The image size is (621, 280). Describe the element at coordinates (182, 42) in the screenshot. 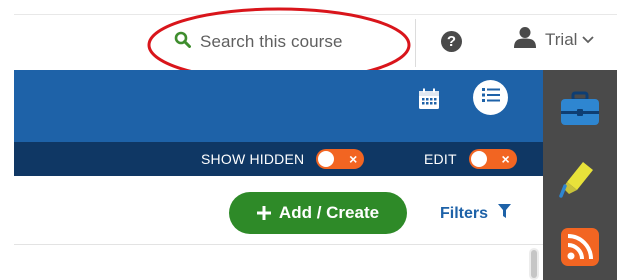

I see `search-icon` at that location.